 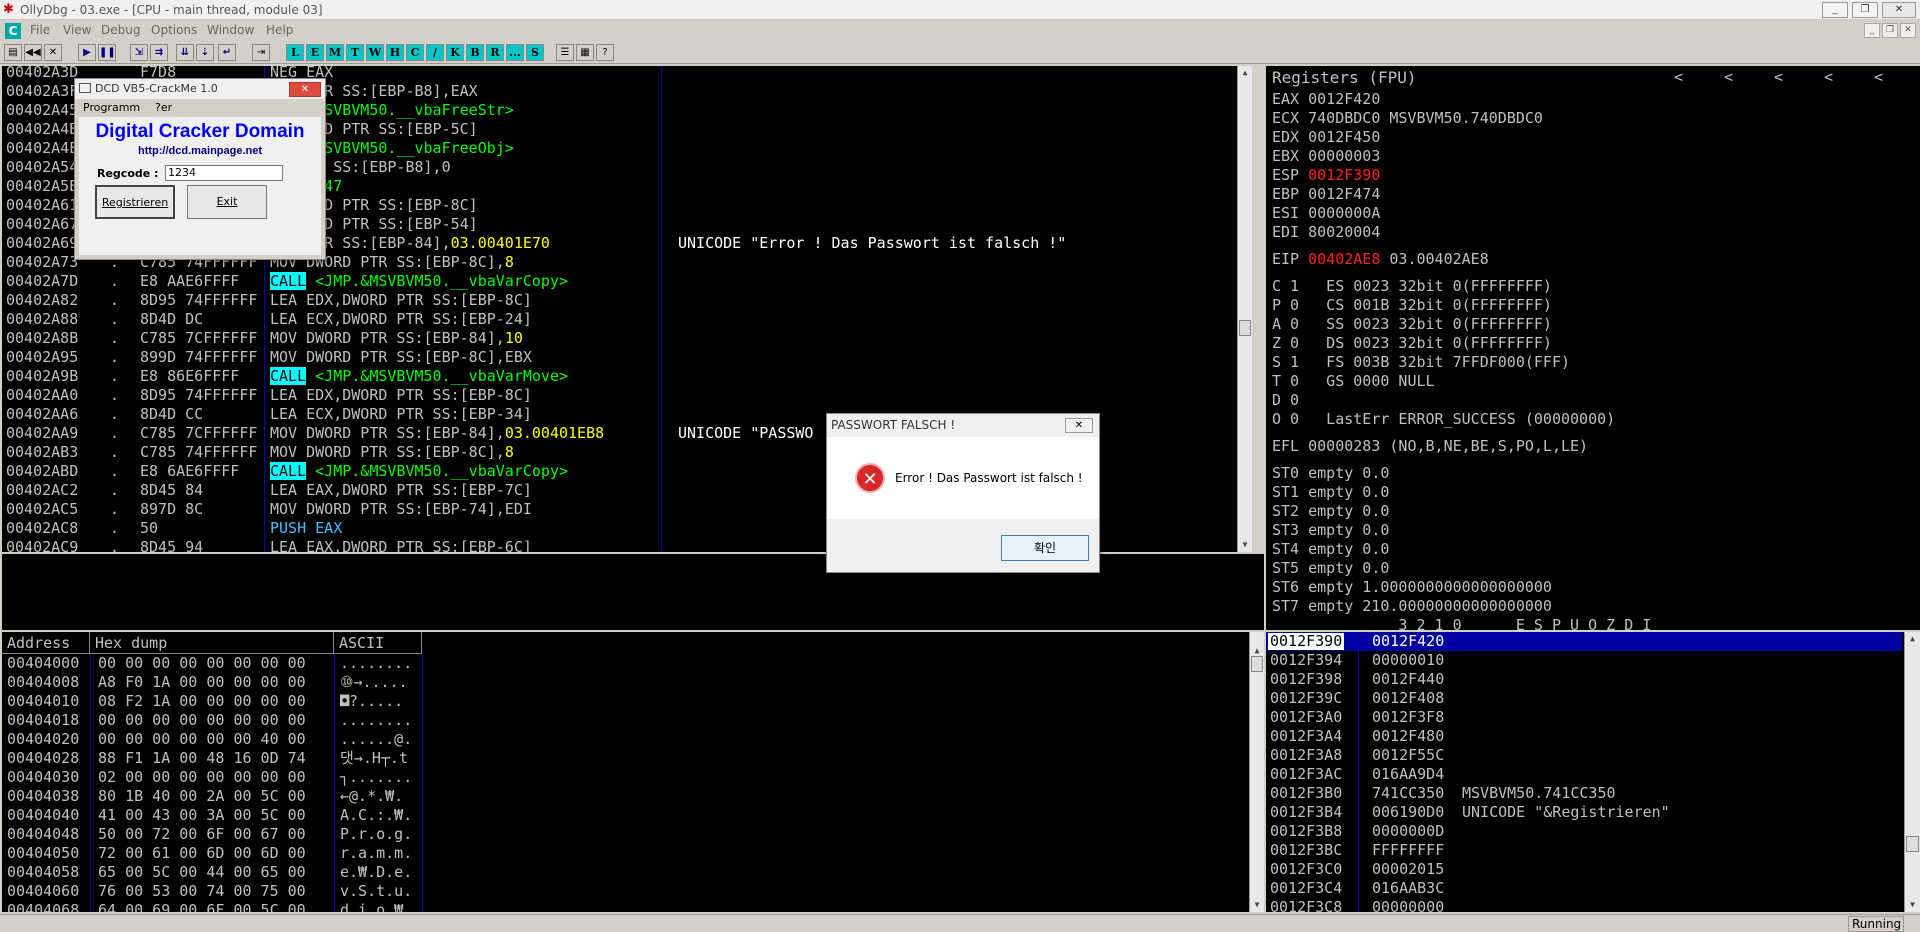 What do you see at coordinates (455, 52) in the screenshot?
I see `call-stack-window-button: K` at bounding box center [455, 52].